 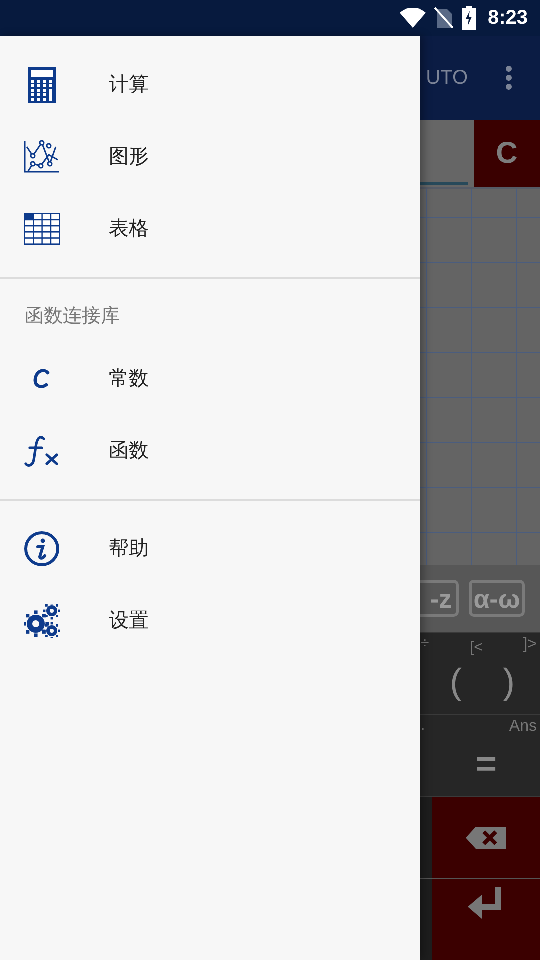 What do you see at coordinates (425, 644) in the screenshot?
I see `key-secondary-label: ÷` at bounding box center [425, 644].